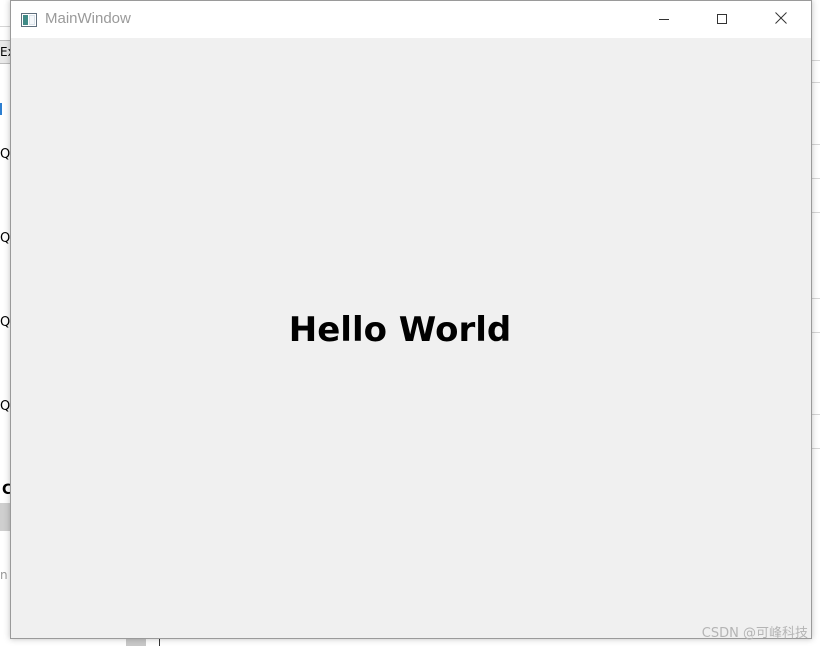 The width and height of the screenshot is (820, 646). Describe the element at coordinates (411, 19) in the screenshot. I see `title-bar: MainWindow` at that location.